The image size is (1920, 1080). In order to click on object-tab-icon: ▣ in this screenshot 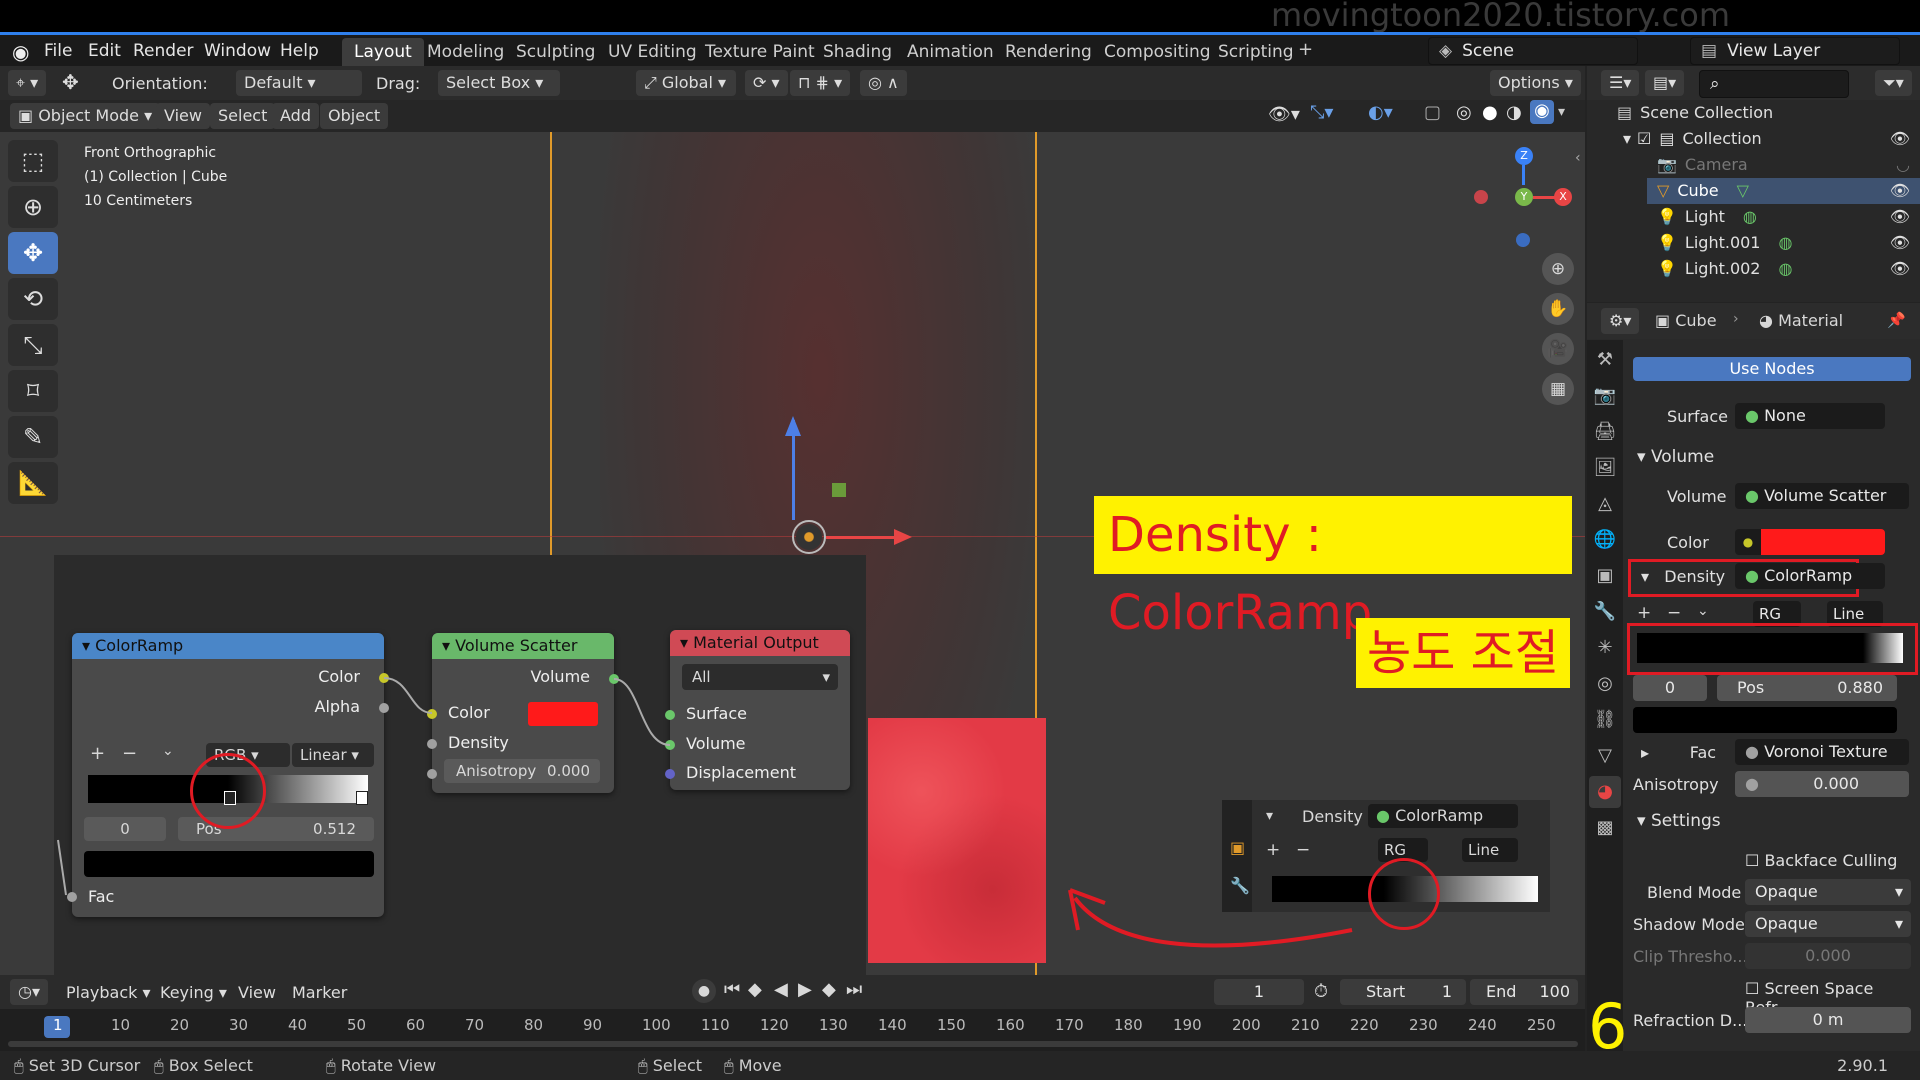, I will do `click(1605, 576)`.